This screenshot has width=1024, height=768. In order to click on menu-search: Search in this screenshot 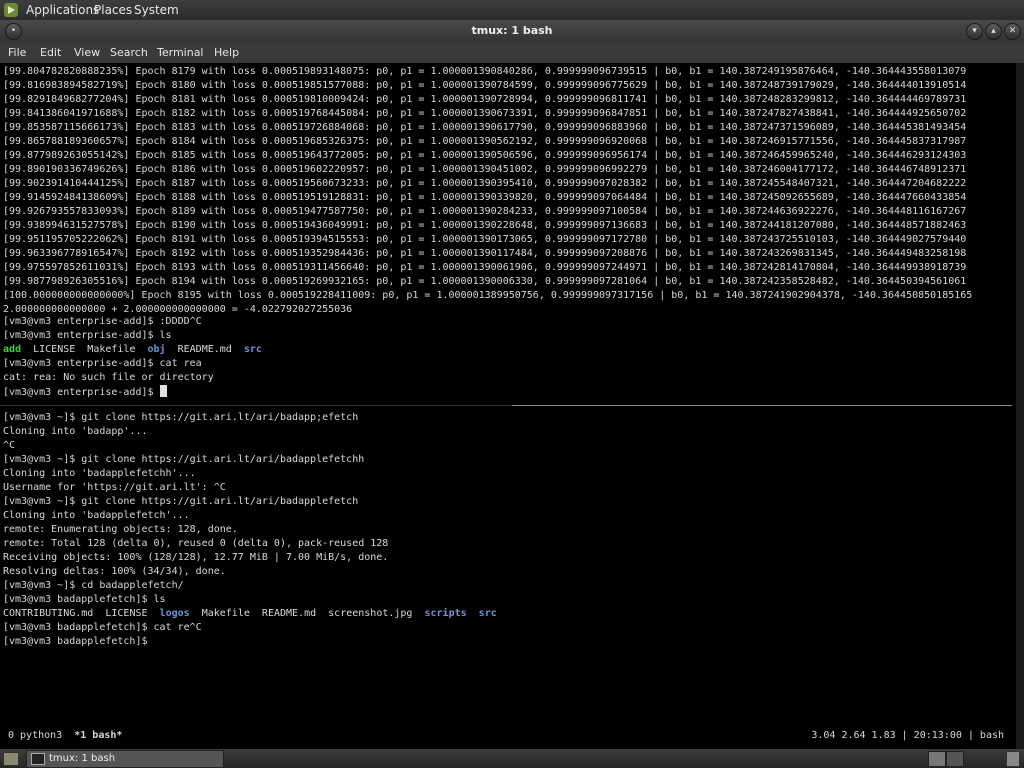, I will do `click(129, 52)`.